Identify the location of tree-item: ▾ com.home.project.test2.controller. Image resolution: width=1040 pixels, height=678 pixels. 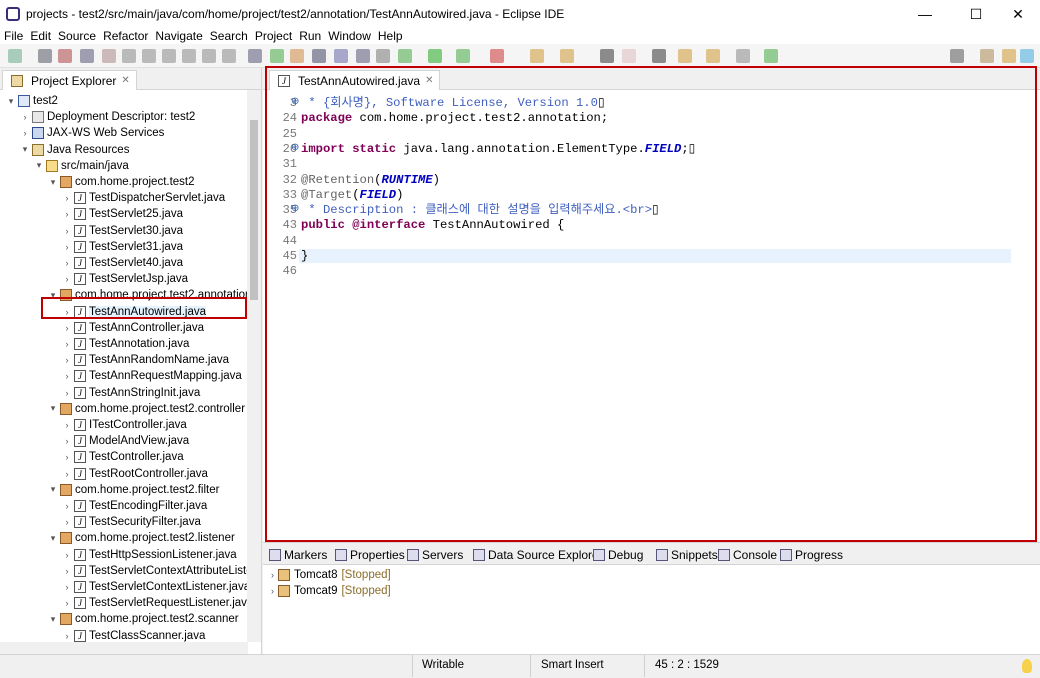
(146, 409).